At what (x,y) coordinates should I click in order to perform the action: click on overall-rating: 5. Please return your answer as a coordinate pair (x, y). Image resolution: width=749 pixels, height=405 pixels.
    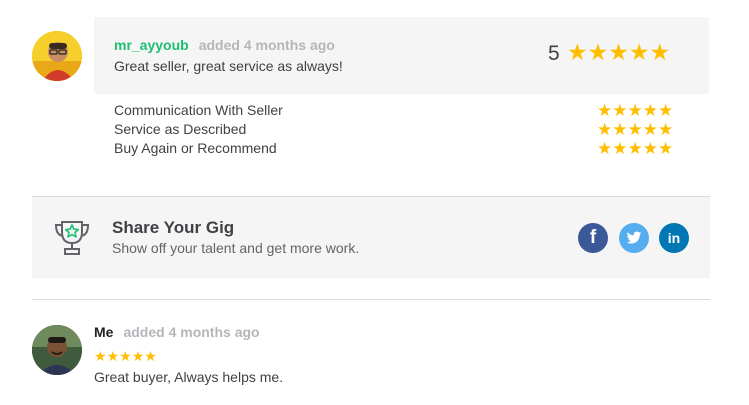
    Looking at the image, I should click on (554, 53).